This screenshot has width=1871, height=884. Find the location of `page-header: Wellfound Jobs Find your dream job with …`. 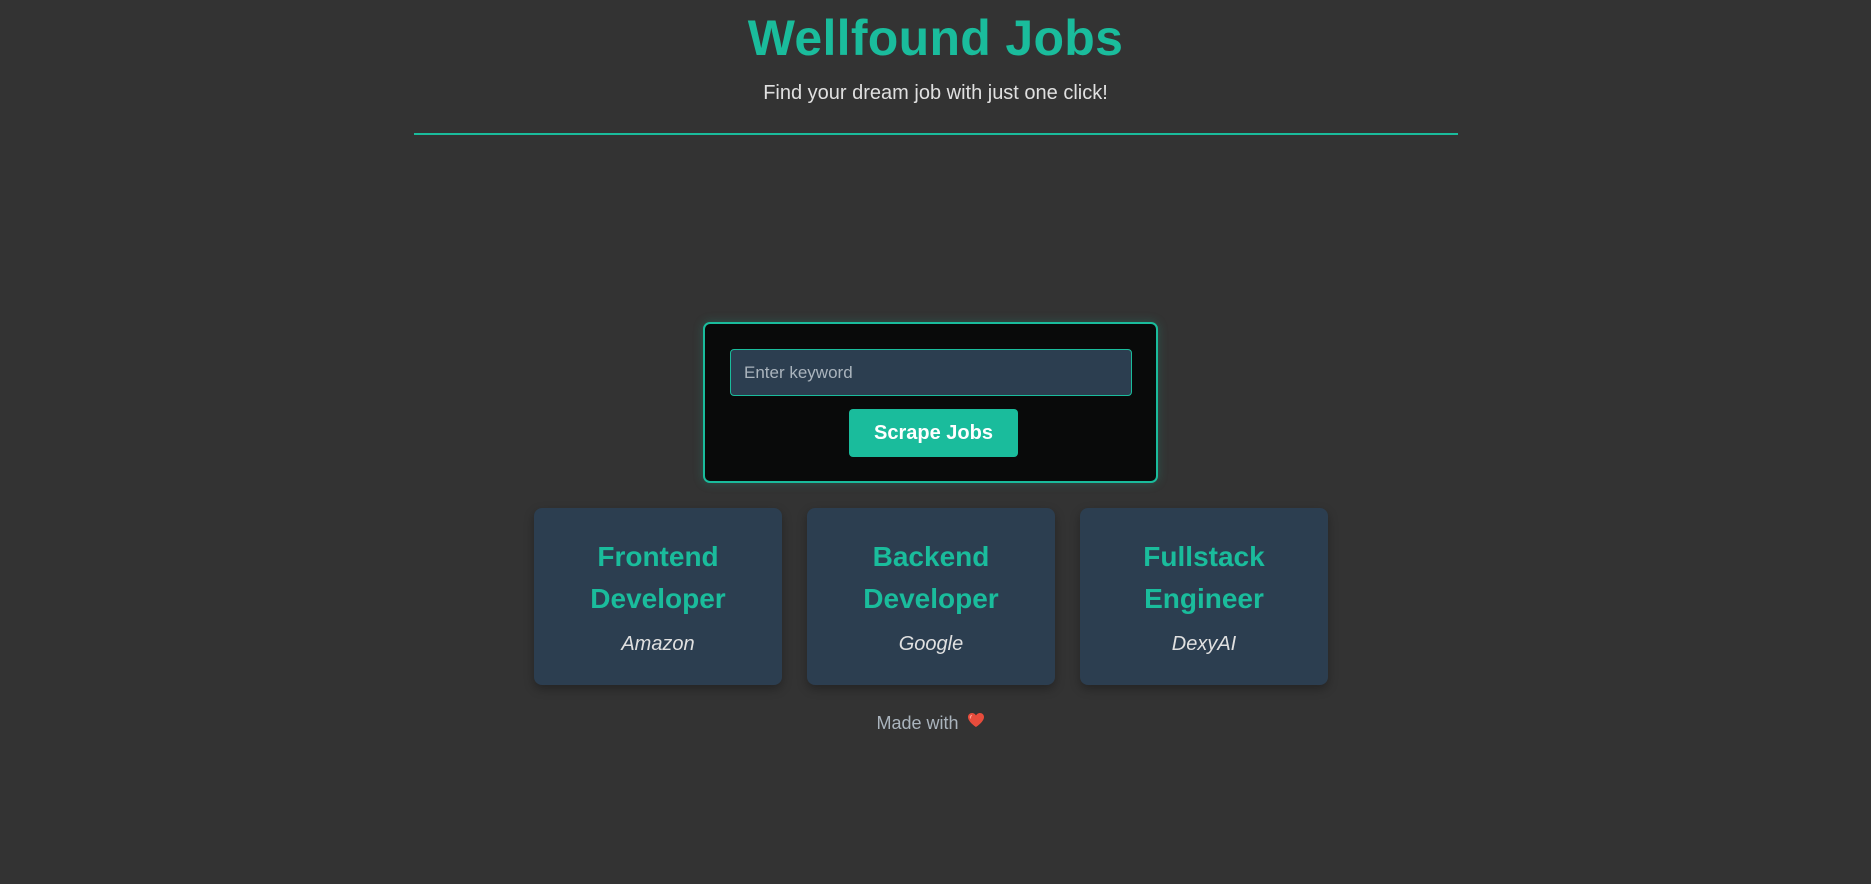

page-header: Wellfound Jobs Find your dream job with … is located at coordinates (935, 67).